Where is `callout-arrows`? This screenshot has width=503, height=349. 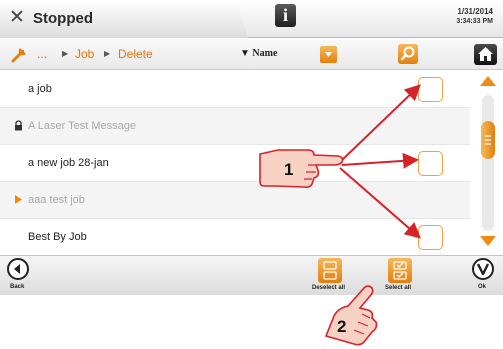 callout-arrows is located at coordinates (380, 161).